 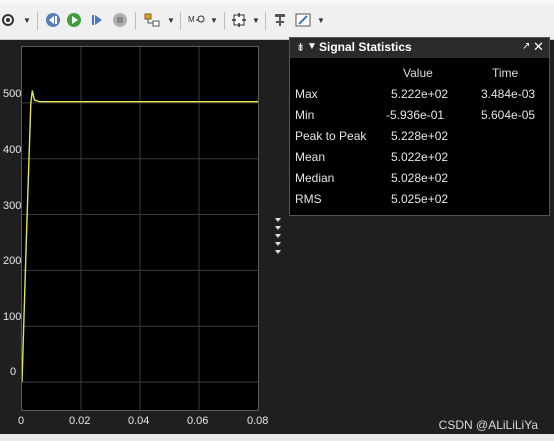 What do you see at coordinates (300, 47) in the screenshot?
I see `pin-icon: ⇟` at bounding box center [300, 47].